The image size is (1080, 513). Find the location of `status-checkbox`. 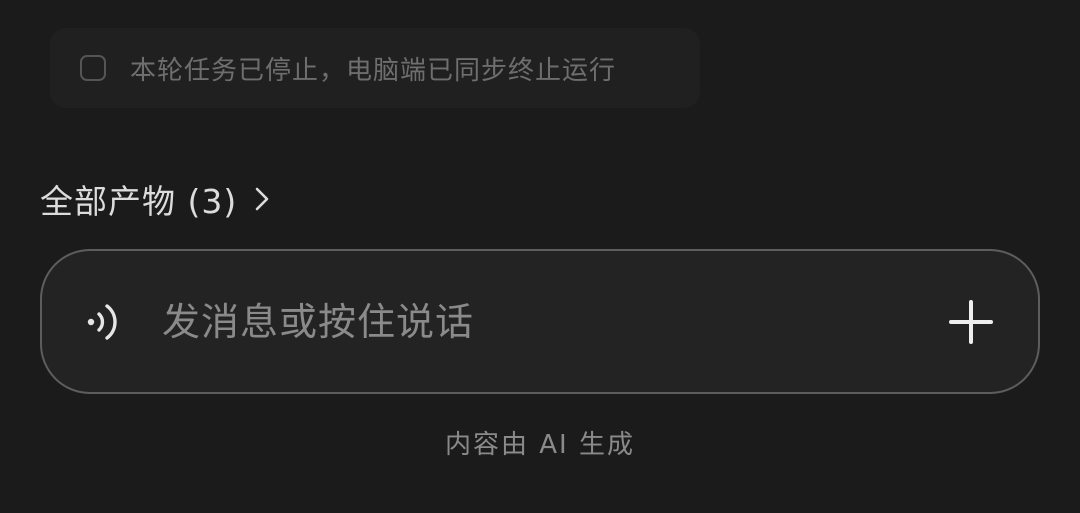

status-checkbox is located at coordinates (93, 68).